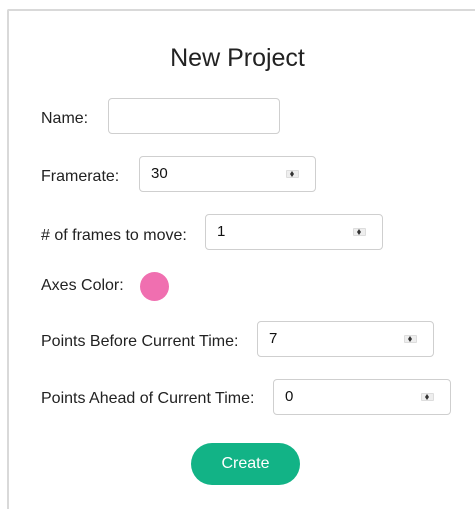 This screenshot has width=475, height=509. Describe the element at coordinates (292, 174) in the screenshot. I see `framerate-spinner-icon` at that location.